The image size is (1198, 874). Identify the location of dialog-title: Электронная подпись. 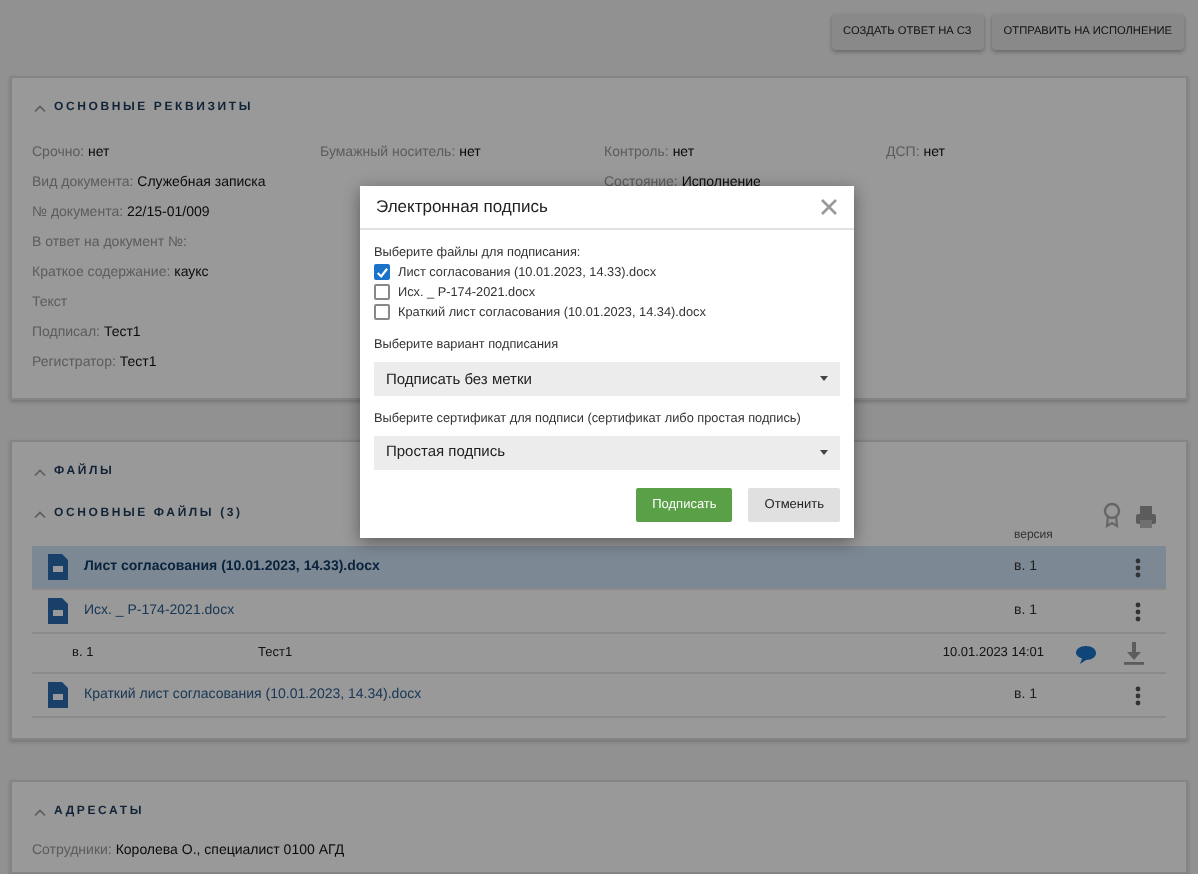
(462, 207).